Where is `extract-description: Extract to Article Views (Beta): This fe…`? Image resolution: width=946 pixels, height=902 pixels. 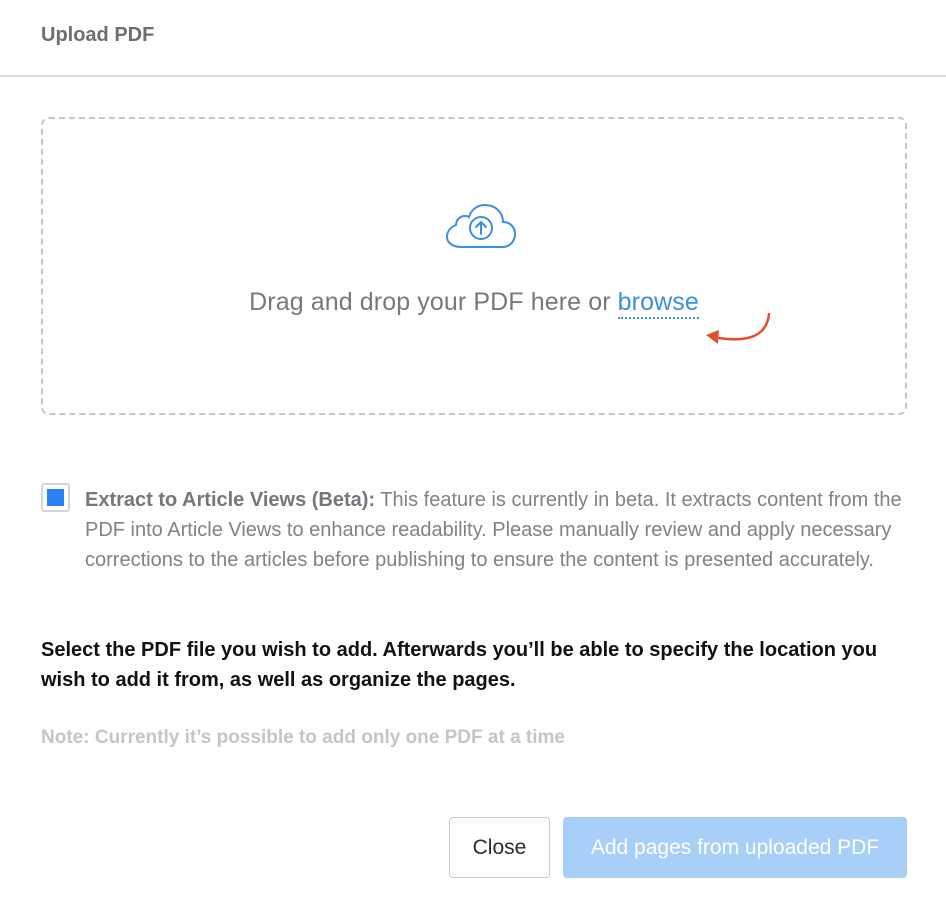
extract-description: Extract to Article Views (Beta): This fe… is located at coordinates (496, 530).